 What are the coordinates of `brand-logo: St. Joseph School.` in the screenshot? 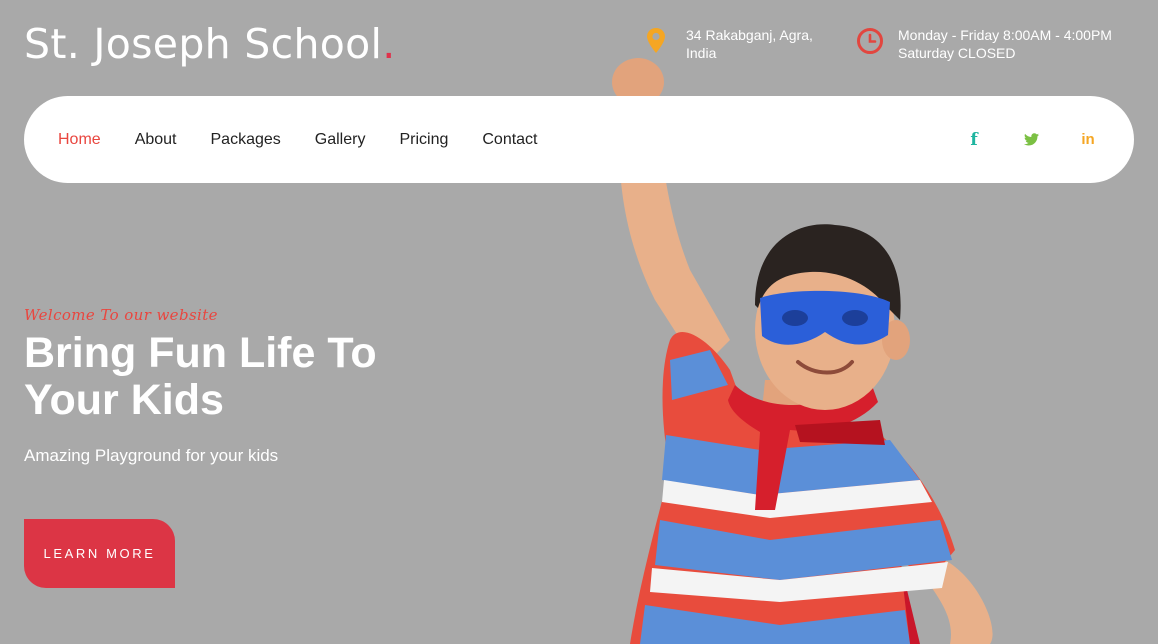 It's located at (210, 44).